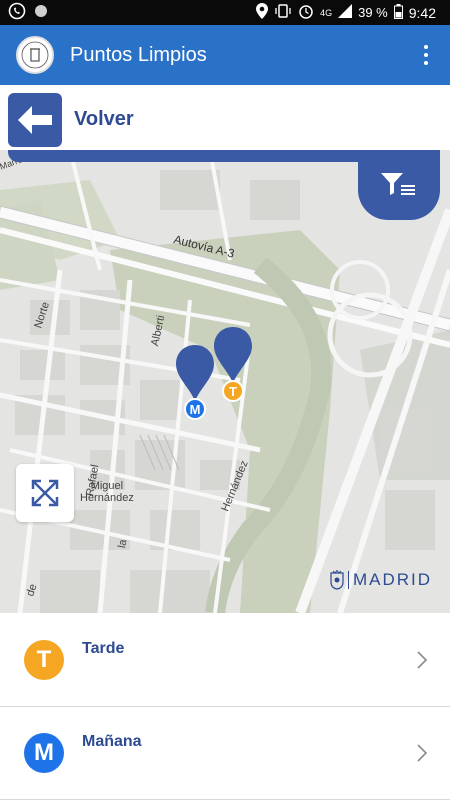  I want to click on expand-icon, so click(45, 493).